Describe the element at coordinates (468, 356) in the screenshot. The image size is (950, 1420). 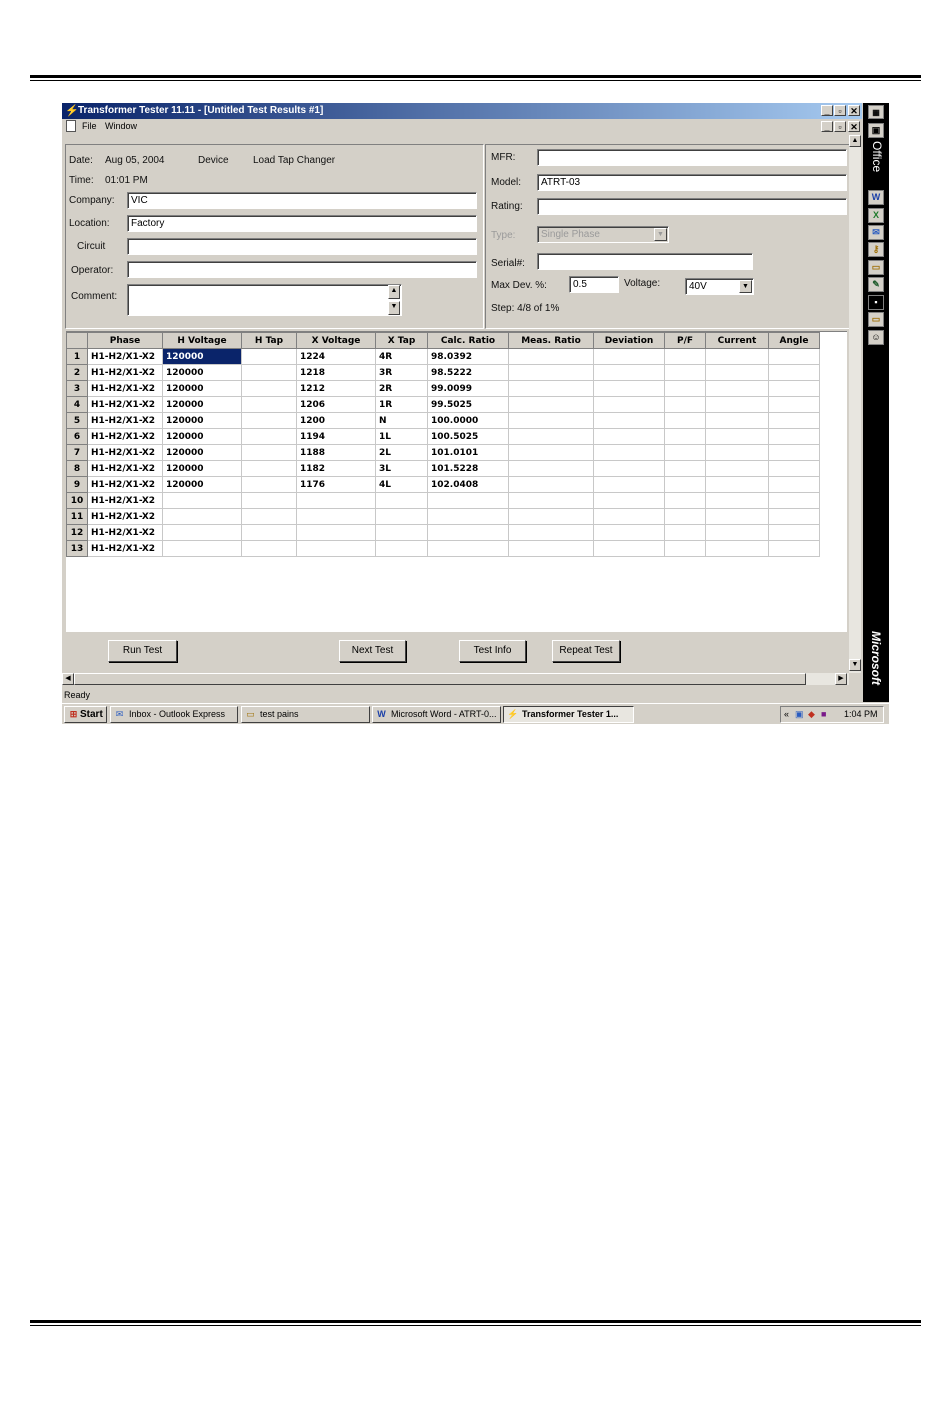
I see `grid-cell: 98.0392` at that location.